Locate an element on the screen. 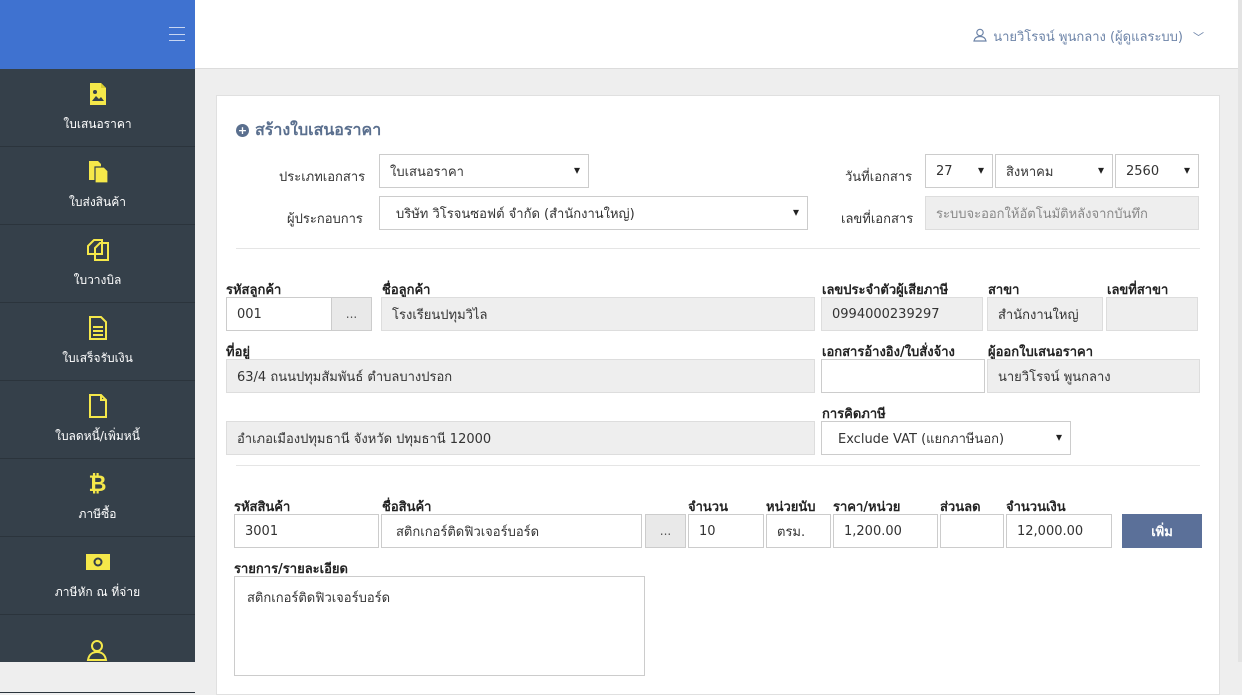 The width and height of the screenshot is (1242, 695). plus-circle-icon: + is located at coordinates (242, 130).